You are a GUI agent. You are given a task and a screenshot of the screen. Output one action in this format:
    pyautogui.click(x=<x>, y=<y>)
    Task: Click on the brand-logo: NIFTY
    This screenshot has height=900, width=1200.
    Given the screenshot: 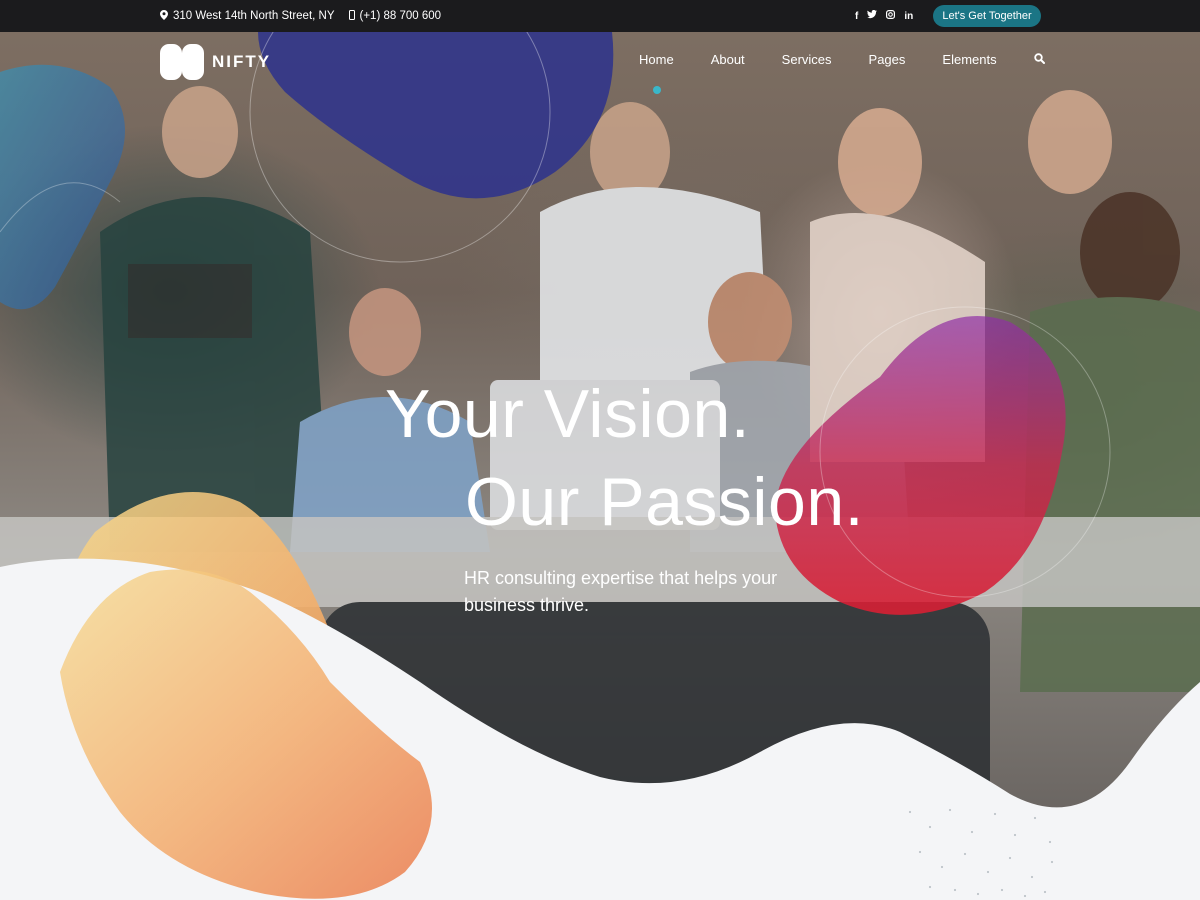 What is the action you would take?
    pyautogui.click(x=215, y=62)
    